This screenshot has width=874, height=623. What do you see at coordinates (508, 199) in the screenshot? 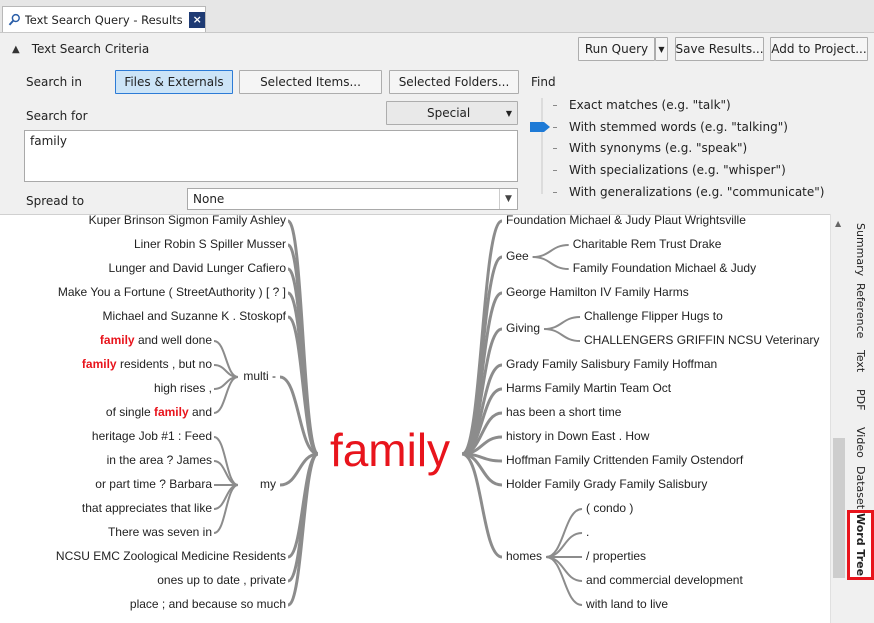
I see `chevron-down-icon: ▼` at bounding box center [508, 199].